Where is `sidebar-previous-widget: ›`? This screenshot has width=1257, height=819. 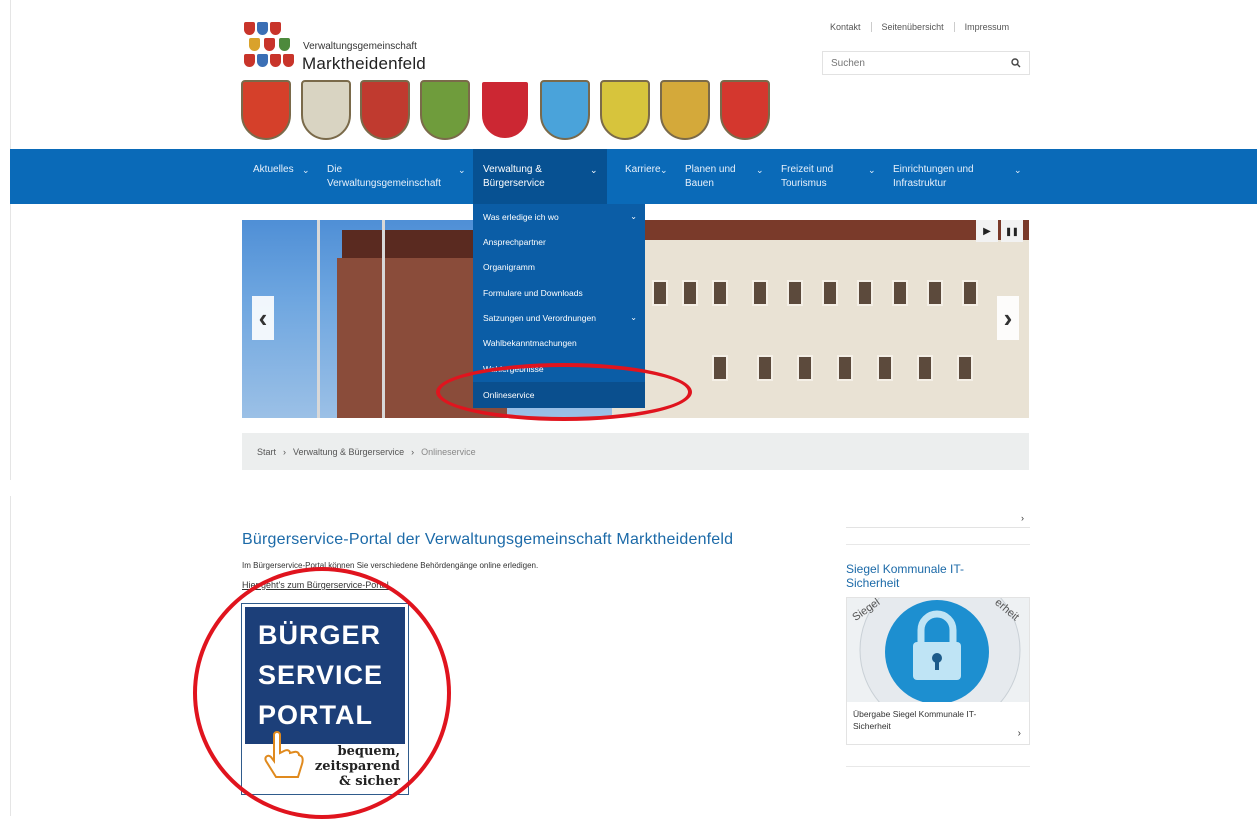
sidebar-previous-widget: › is located at coordinates (938, 520).